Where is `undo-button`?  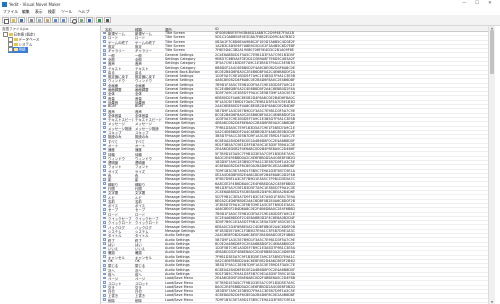
undo-button is located at coordinates (55, 19).